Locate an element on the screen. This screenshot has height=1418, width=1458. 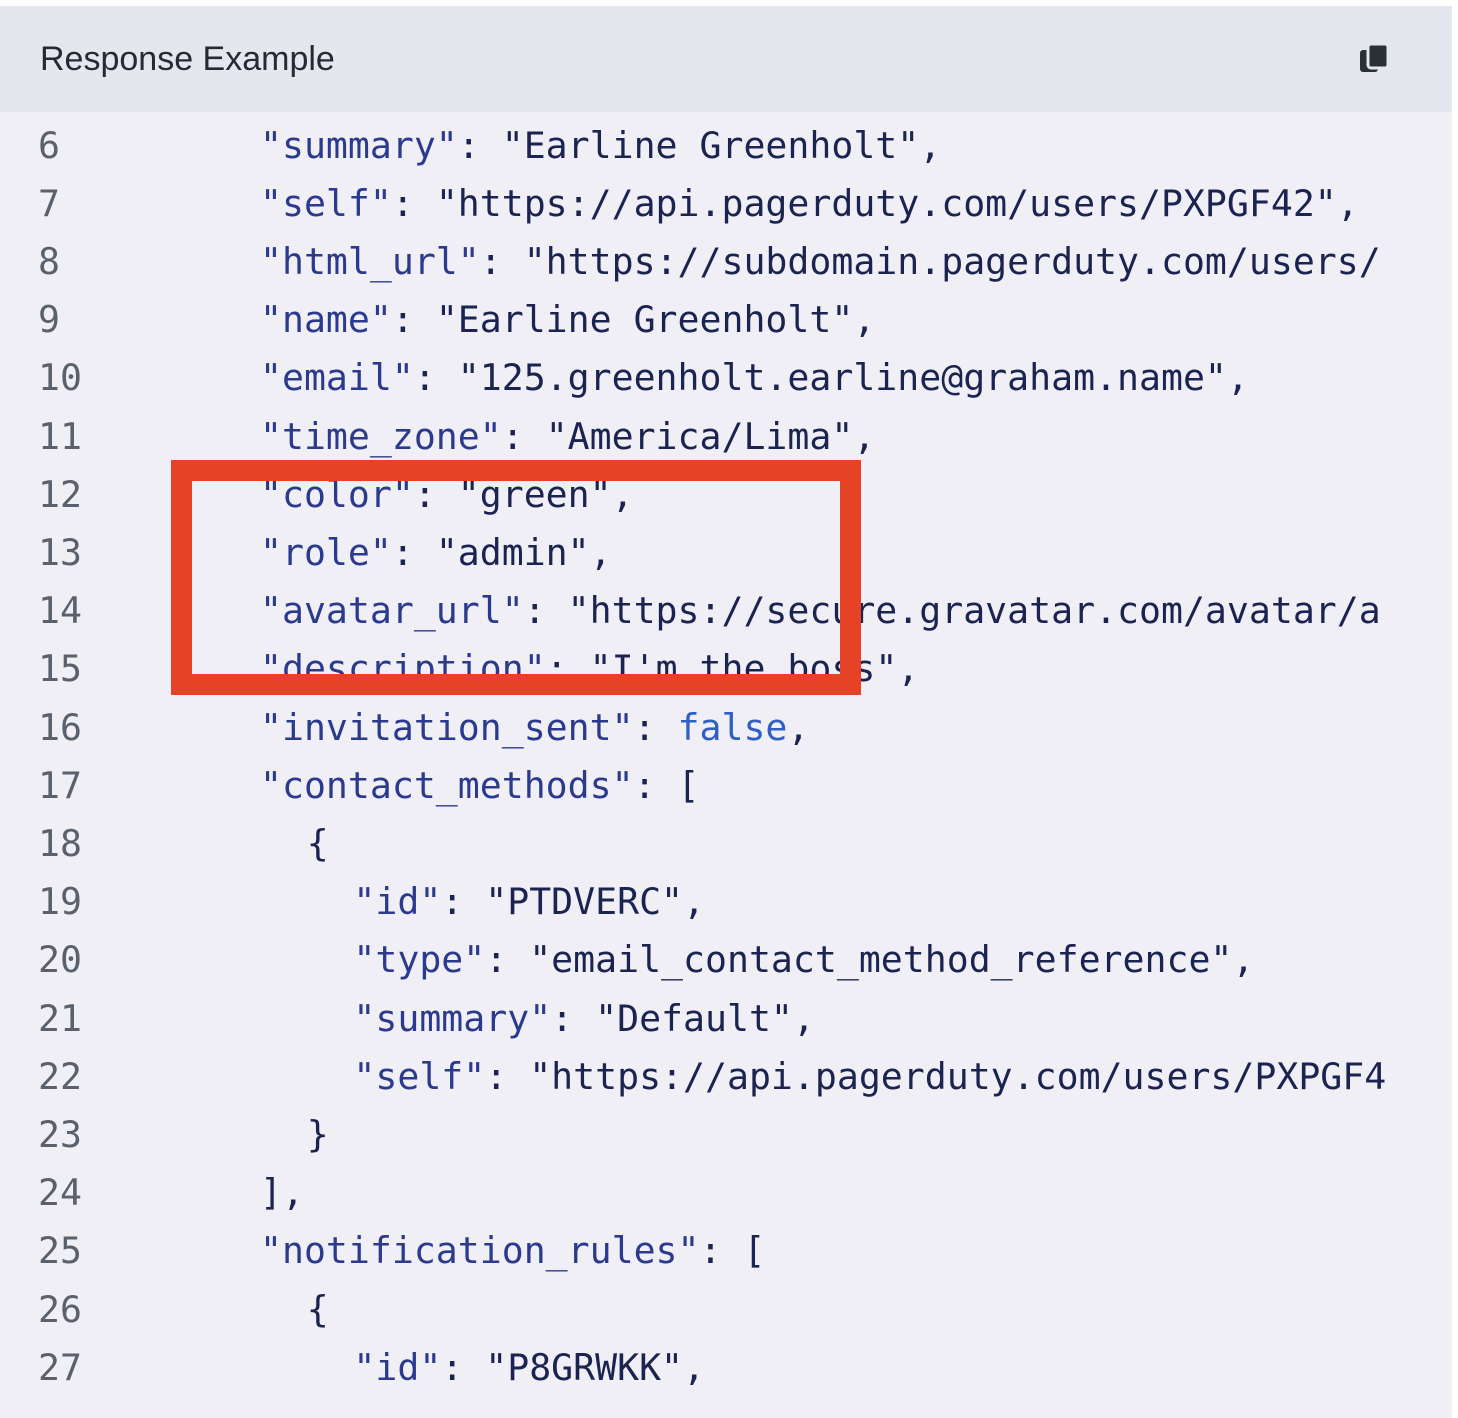
code-line: 26 { is located at coordinates (726, 1310).